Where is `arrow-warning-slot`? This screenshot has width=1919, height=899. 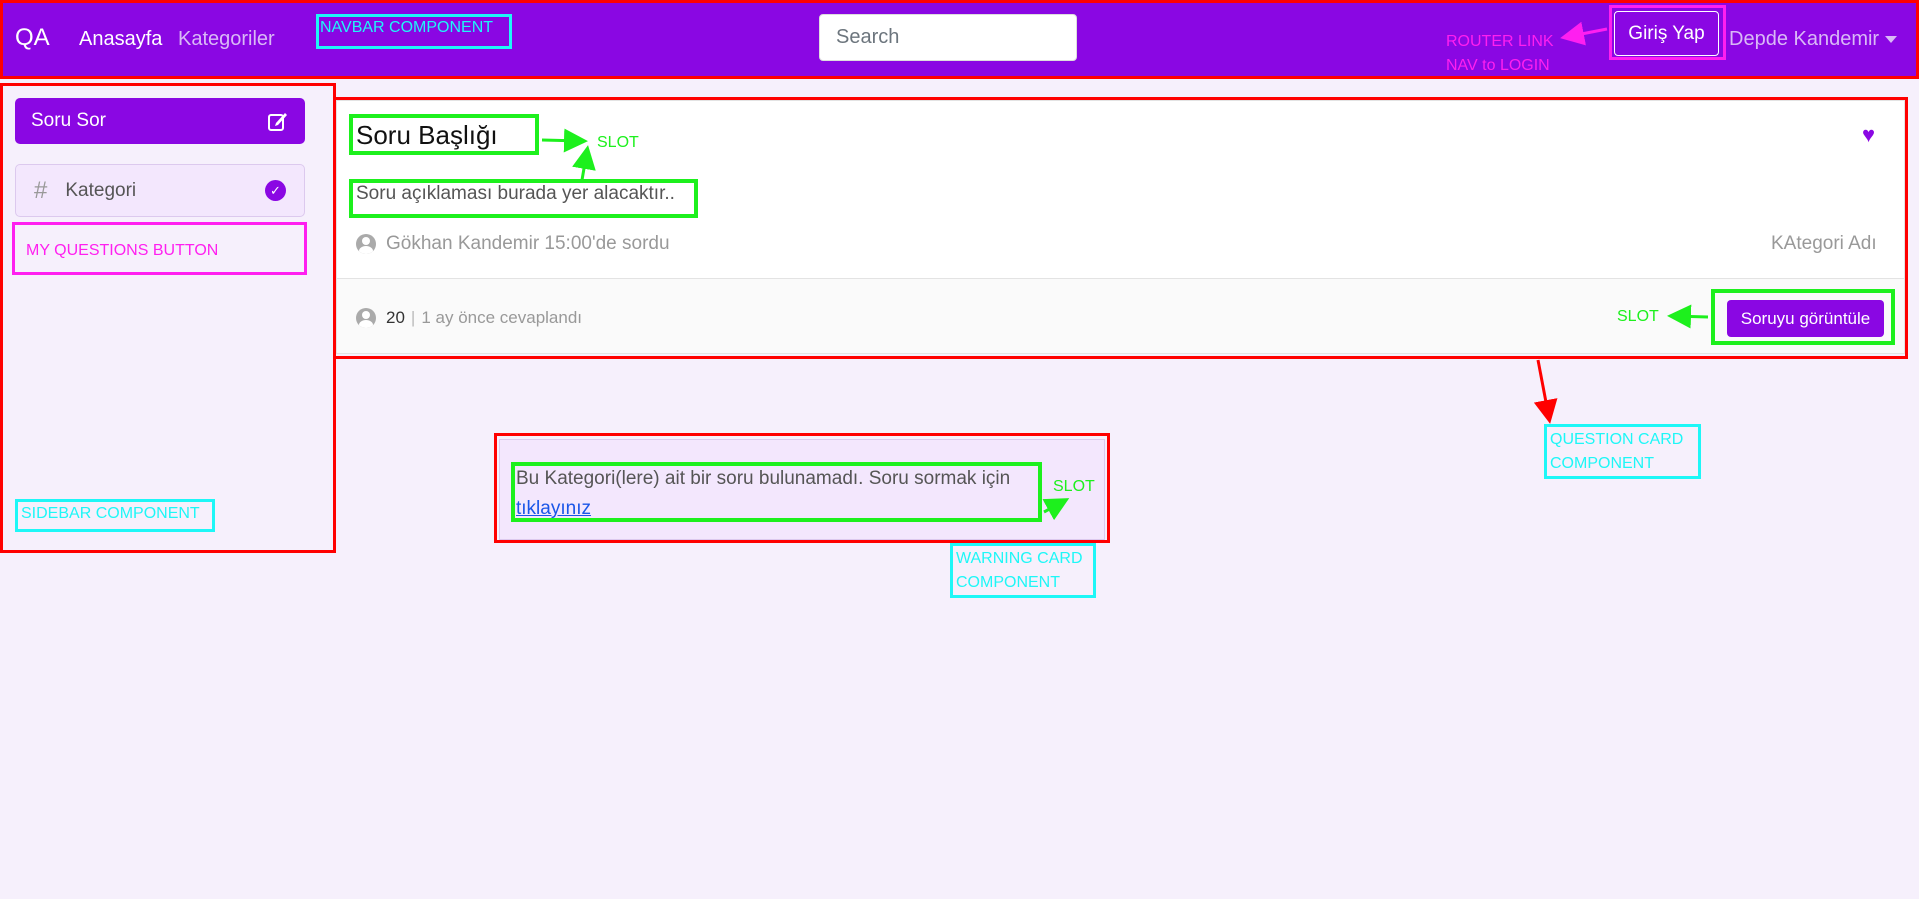 arrow-warning-slot is located at coordinates (1056, 509).